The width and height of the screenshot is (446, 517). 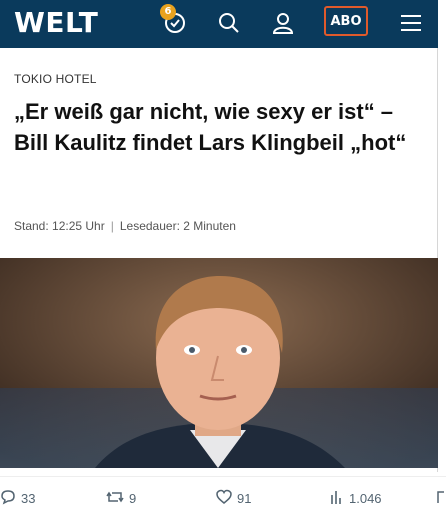 What do you see at coordinates (337, 498) in the screenshot?
I see `views-icon` at bounding box center [337, 498].